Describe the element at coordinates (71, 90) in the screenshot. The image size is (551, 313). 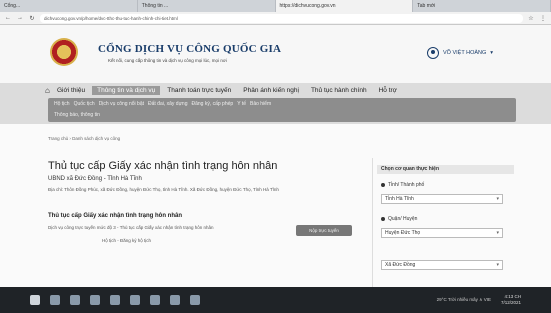
I see `nav-item-gioi-thieu: Giới thiệu` at that location.